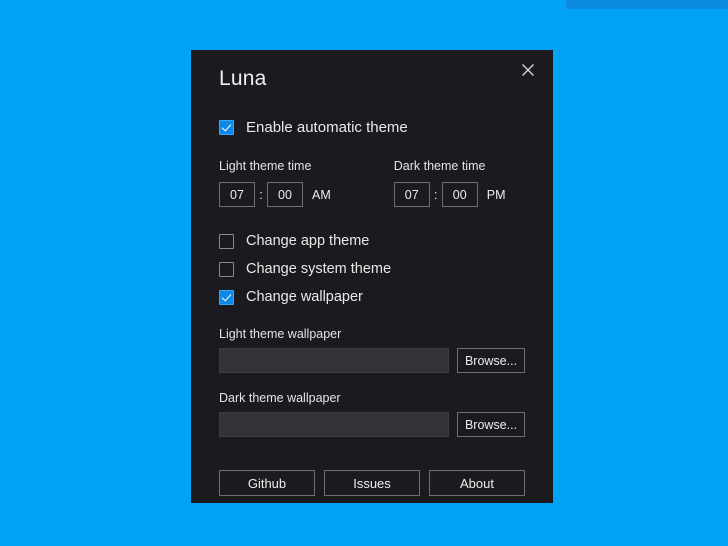 This screenshot has height=546, width=728. I want to click on about-button: About, so click(477, 483).